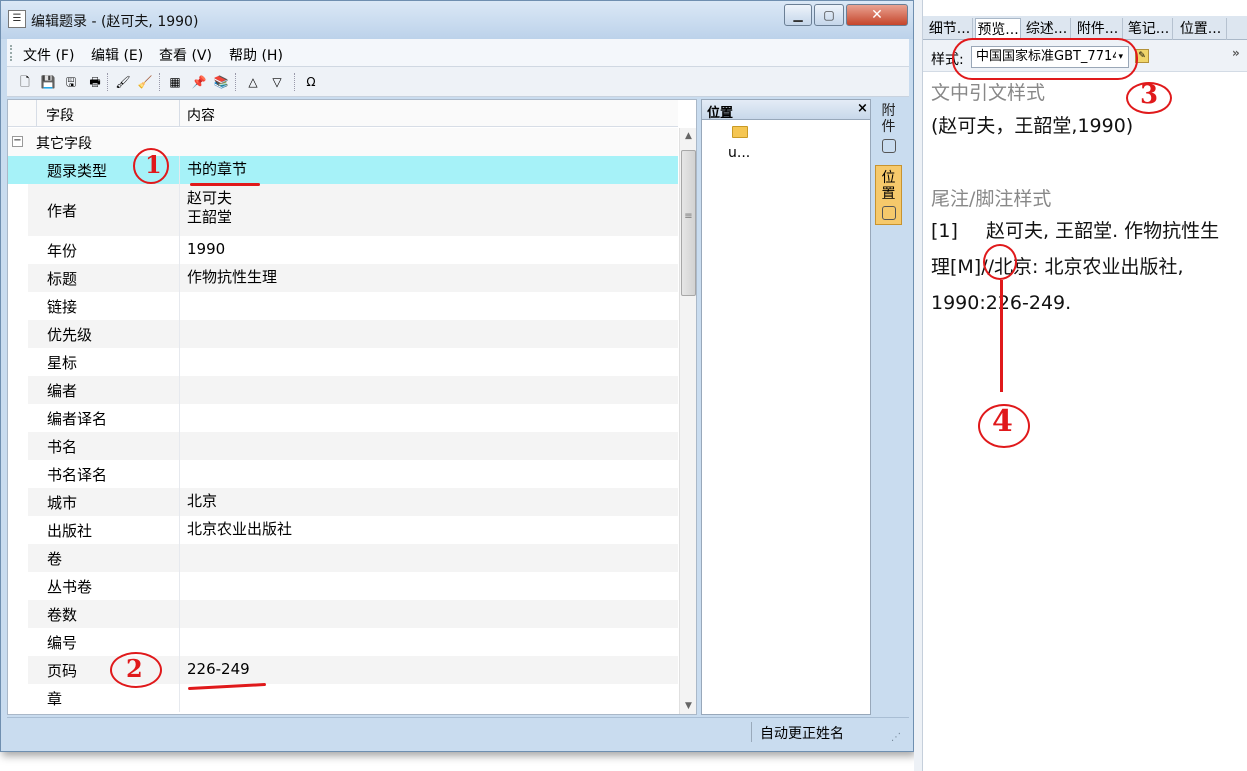 The image size is (1247, 771). Describe the element at coordinates (201, 115) in the screenshot. I see `column-header-content: 内容` at that location.